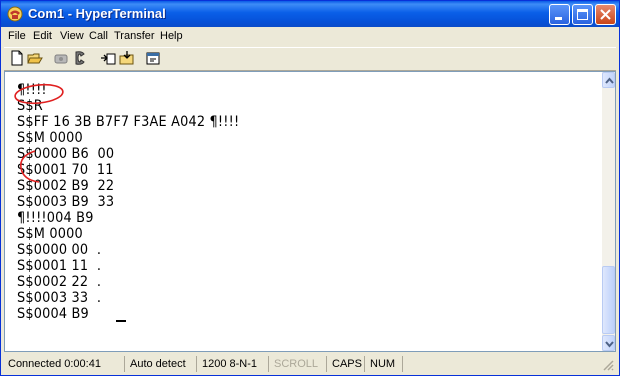 The height and width of the screenshot is (376, 620). I want to click on status-connected: Connected 0:00:41, so click(65, 364).